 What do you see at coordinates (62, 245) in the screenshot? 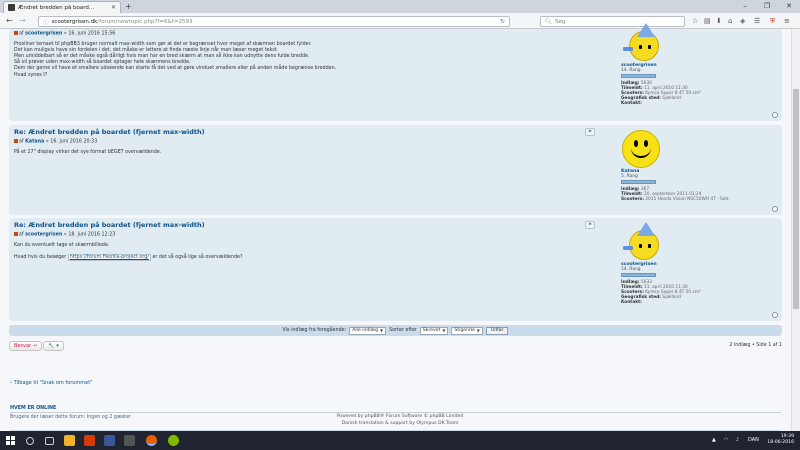
I see `post-line: Kan du eventuelt tage et skærmbillede.` at bounding box center [62, 245].